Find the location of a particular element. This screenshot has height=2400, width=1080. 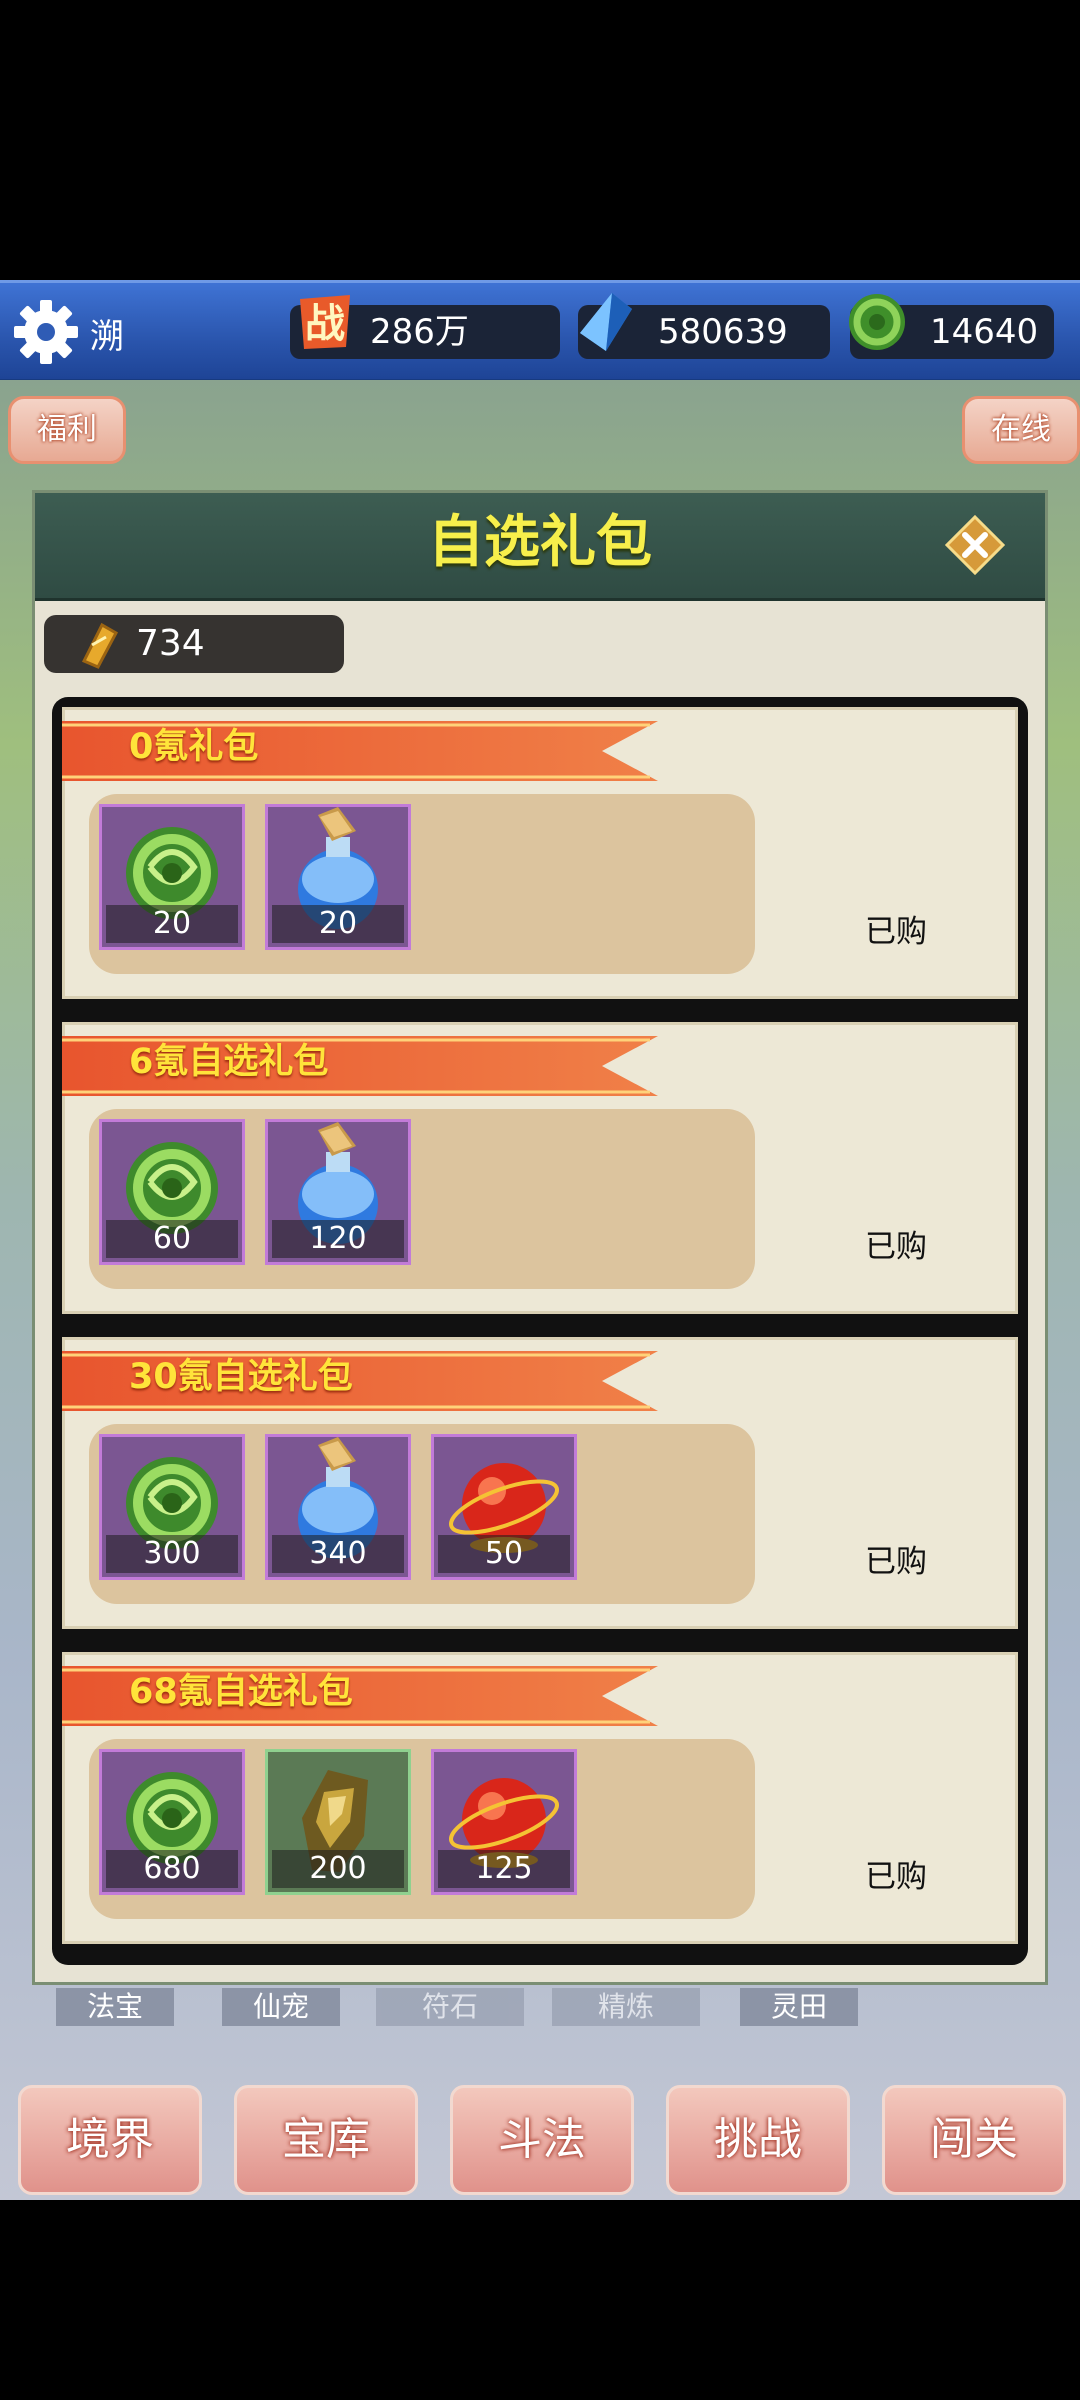

close-icon is located at coordinates (975, 545).